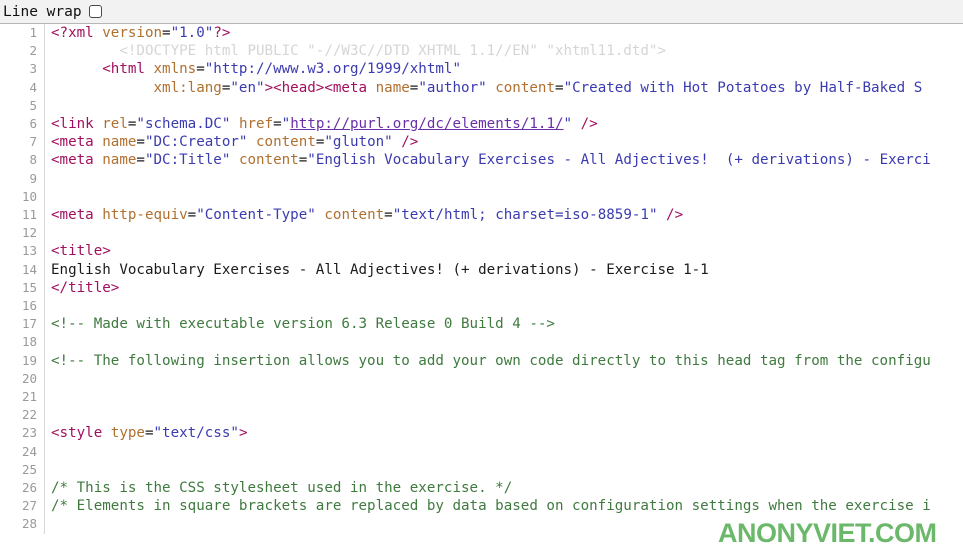  I want to click on line-number: 12, so click(22, 233).